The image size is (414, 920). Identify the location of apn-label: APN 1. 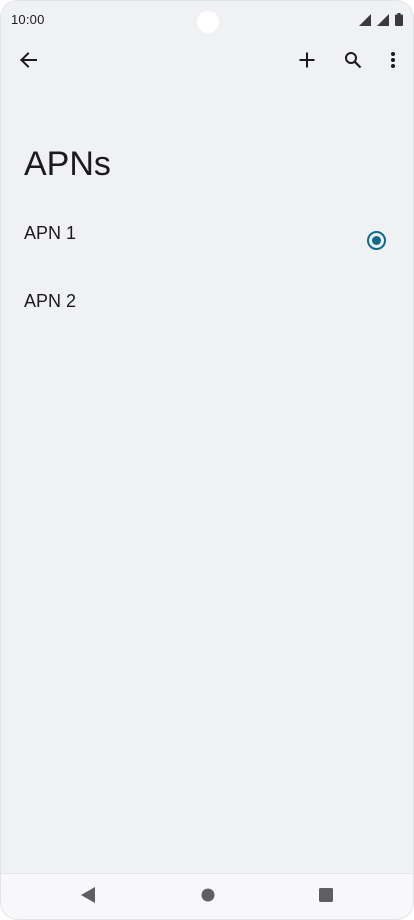
(50, 233).